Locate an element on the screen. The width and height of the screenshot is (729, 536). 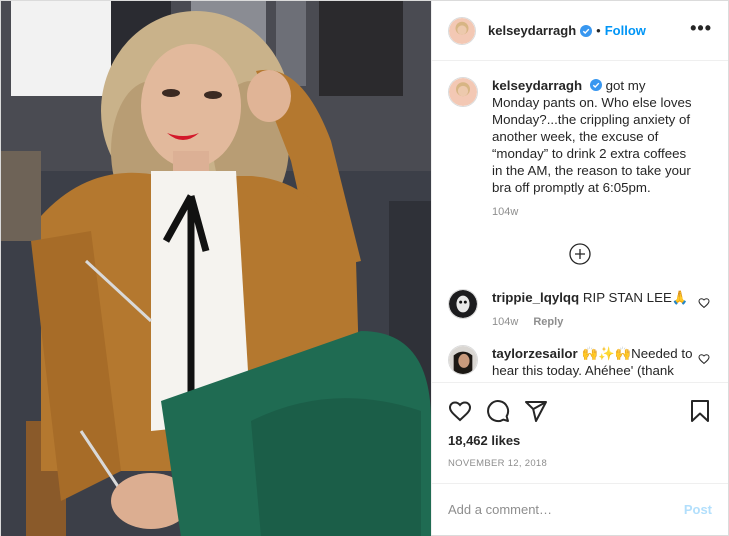
plus-circle-icon is located at coordinates (580, 254).